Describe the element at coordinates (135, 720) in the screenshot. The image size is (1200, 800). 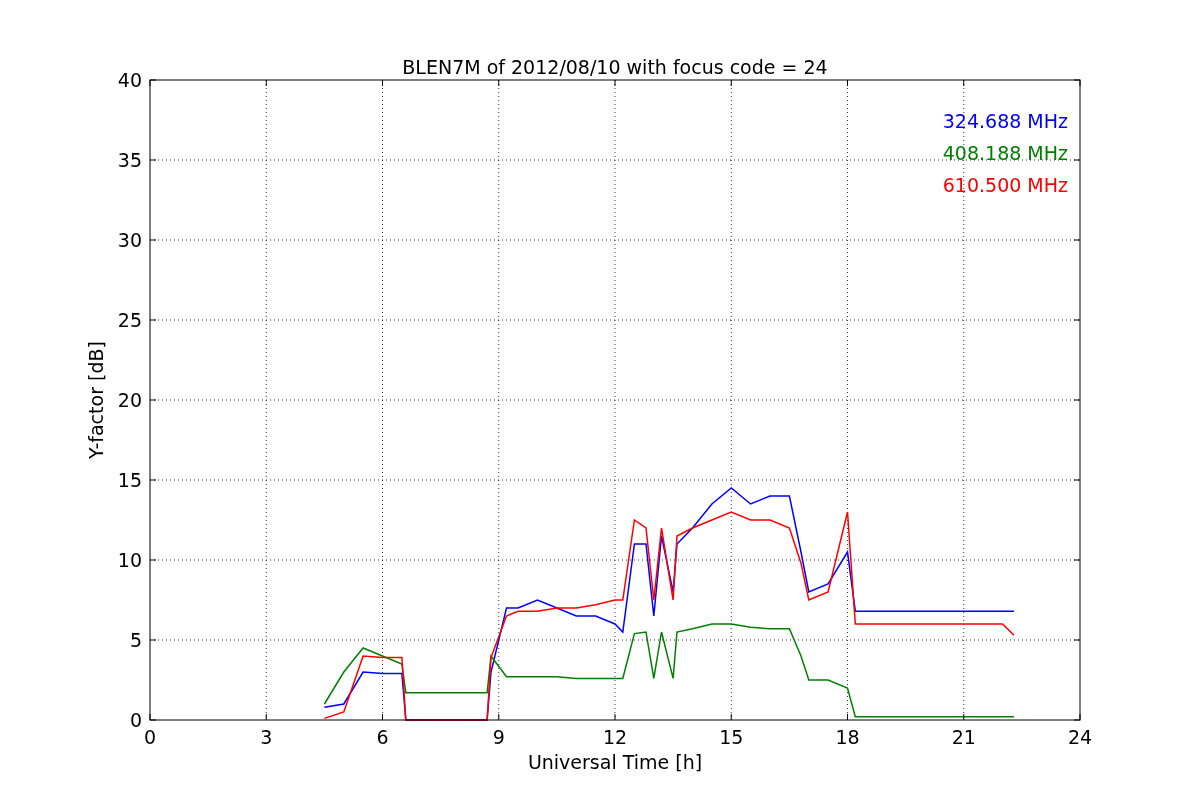
I see `y-tick-label: 0` at that location.